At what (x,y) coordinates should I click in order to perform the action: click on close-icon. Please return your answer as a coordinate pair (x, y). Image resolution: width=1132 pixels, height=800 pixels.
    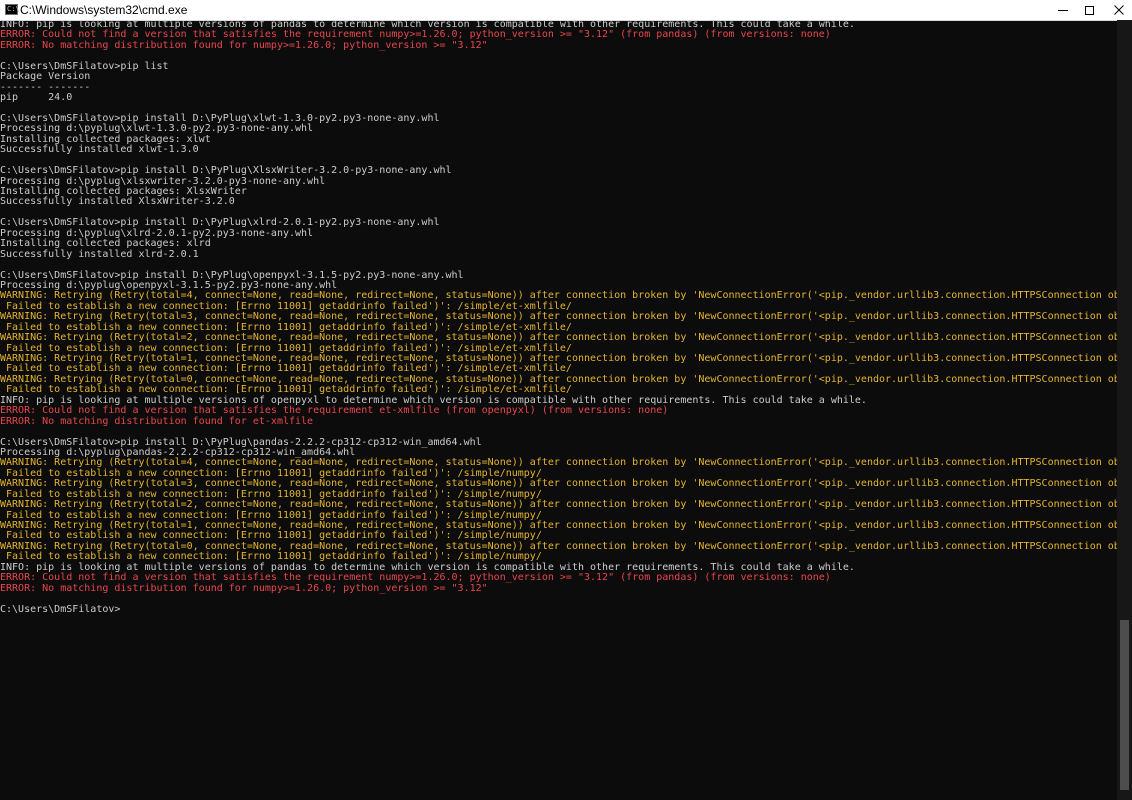
    Looking at the image, I should click on (1119, 10).